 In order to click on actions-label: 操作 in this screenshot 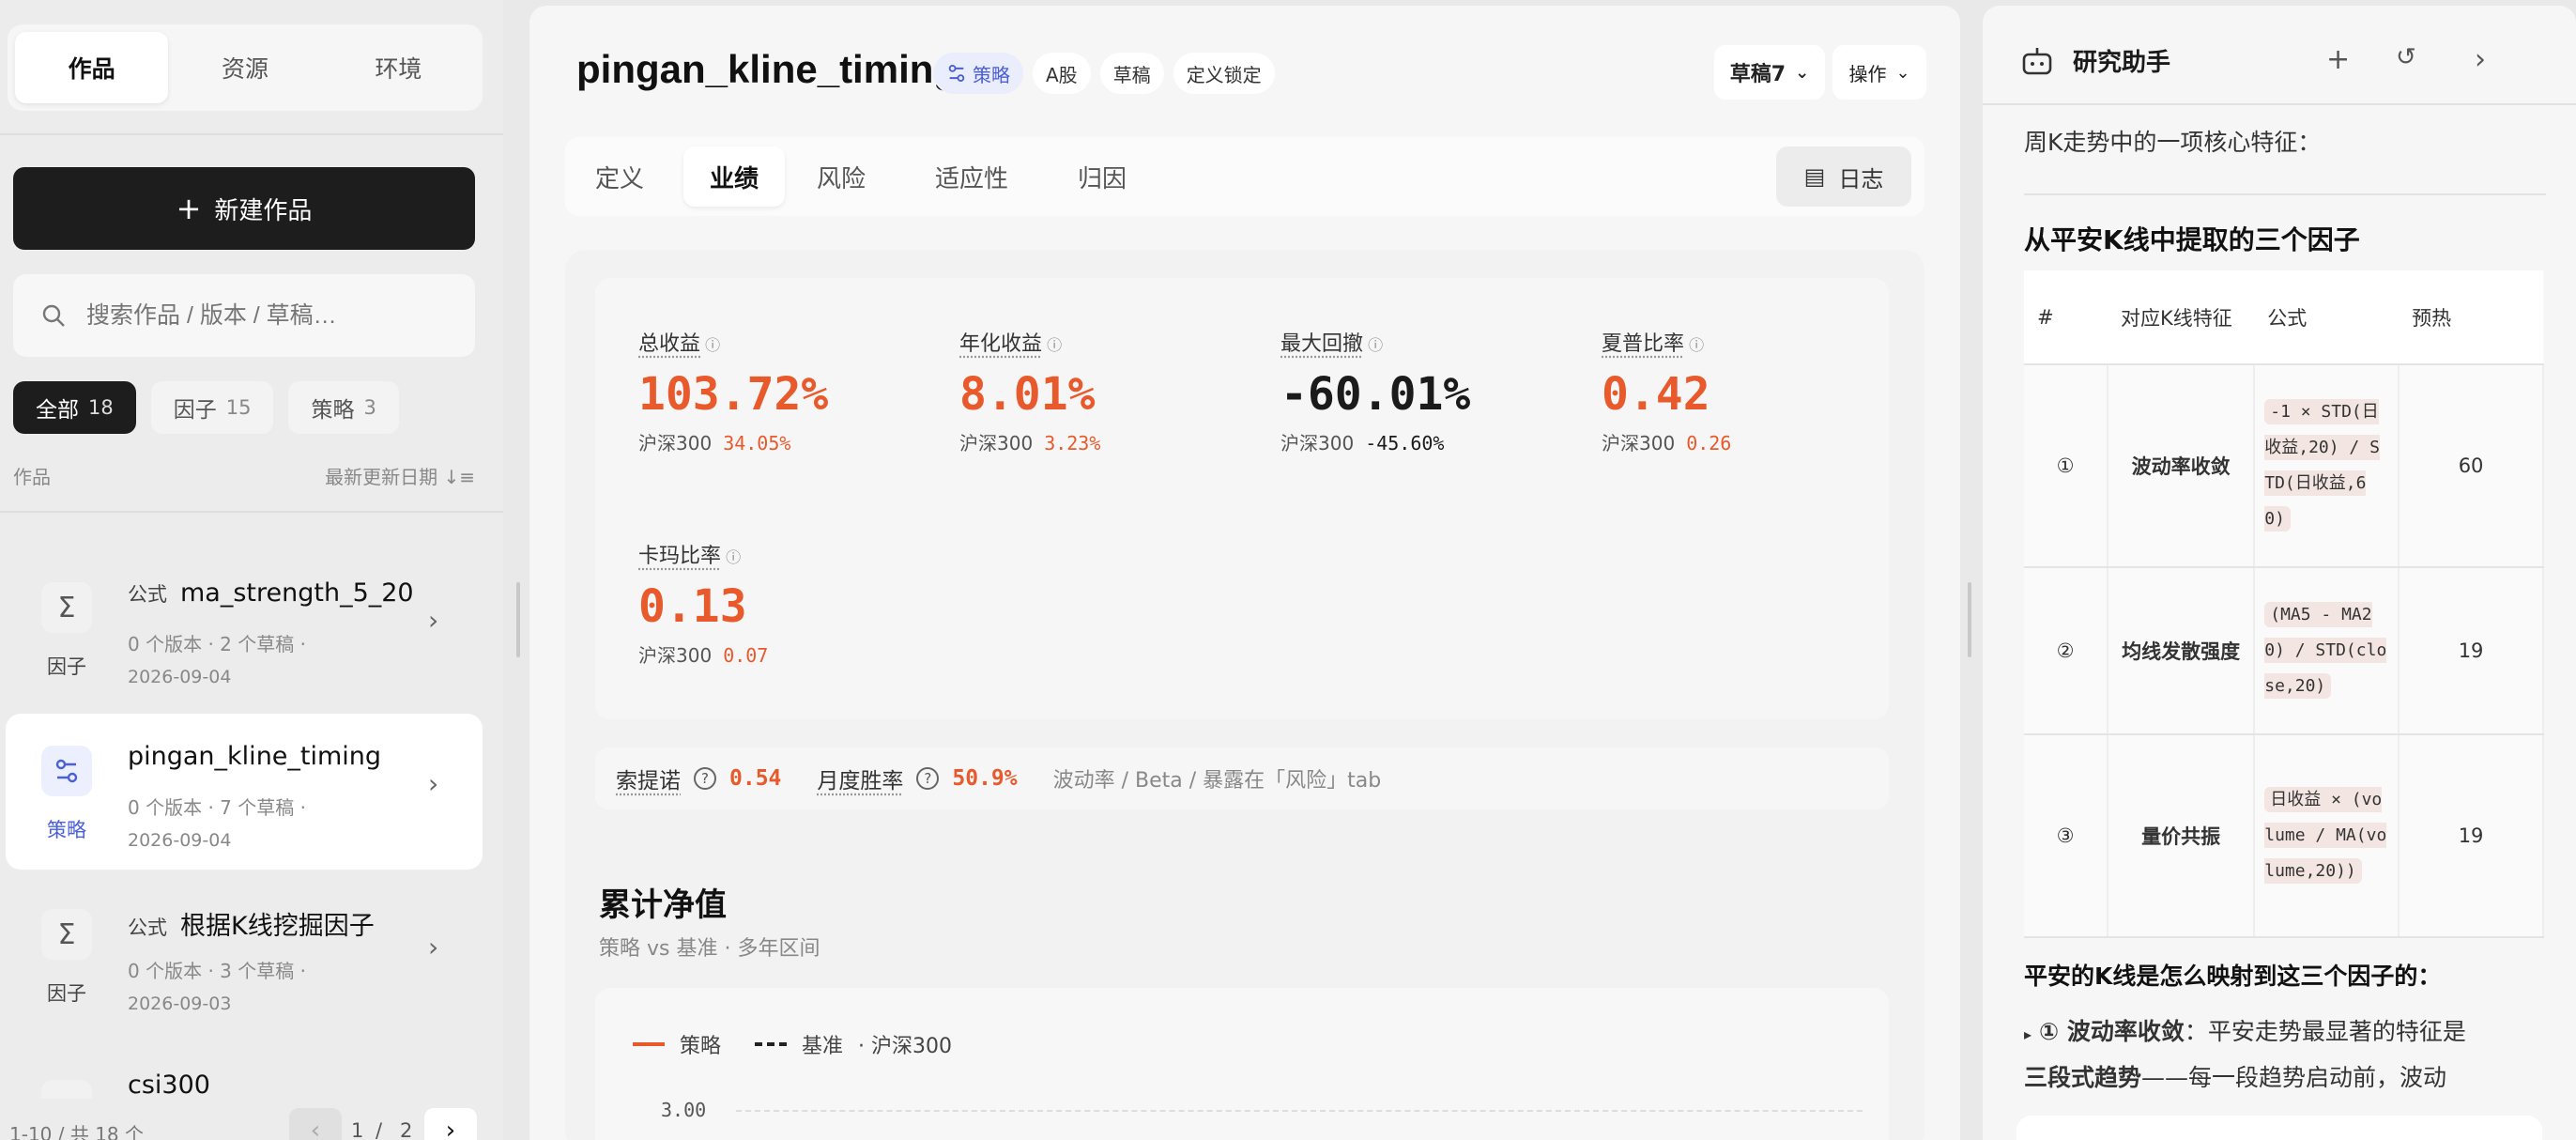, I will do `click(1868, 73)`.